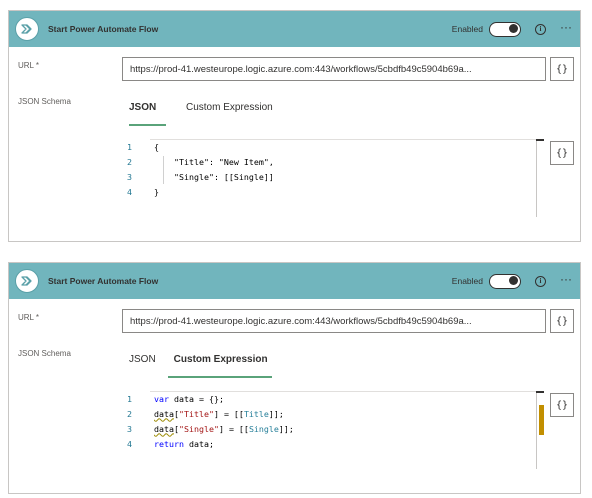 The height and width of the screenshot is (498, 592). I want to click on editor-current-line, so click(343, 139).